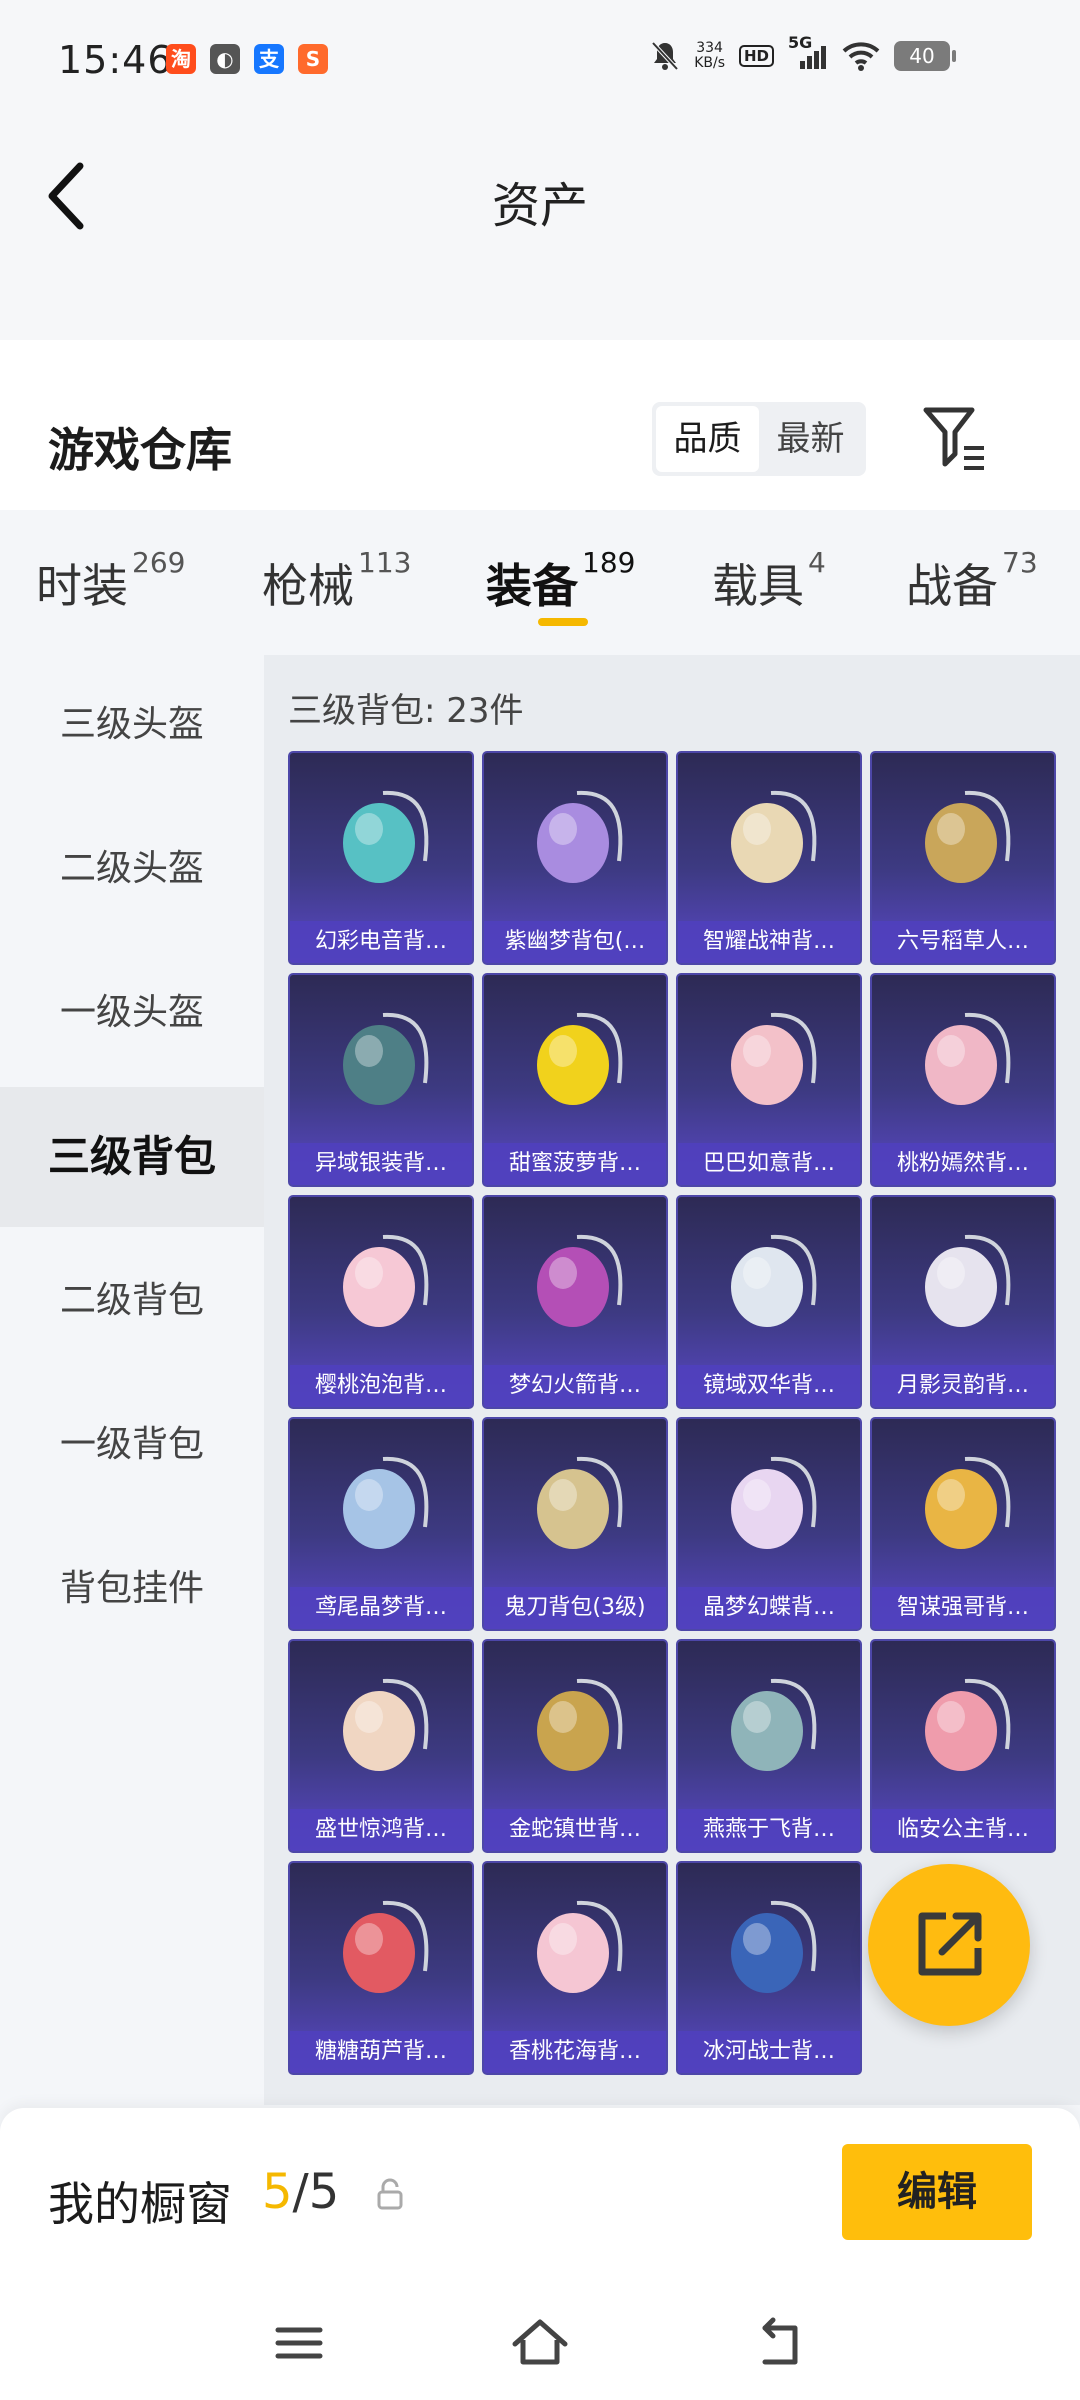 The width and height of the screenshot is (1080, 2400). Describe the element at coordinates (140, 2204) in the screenshot. I see `showcase-title: 我的橱窗` at that location.